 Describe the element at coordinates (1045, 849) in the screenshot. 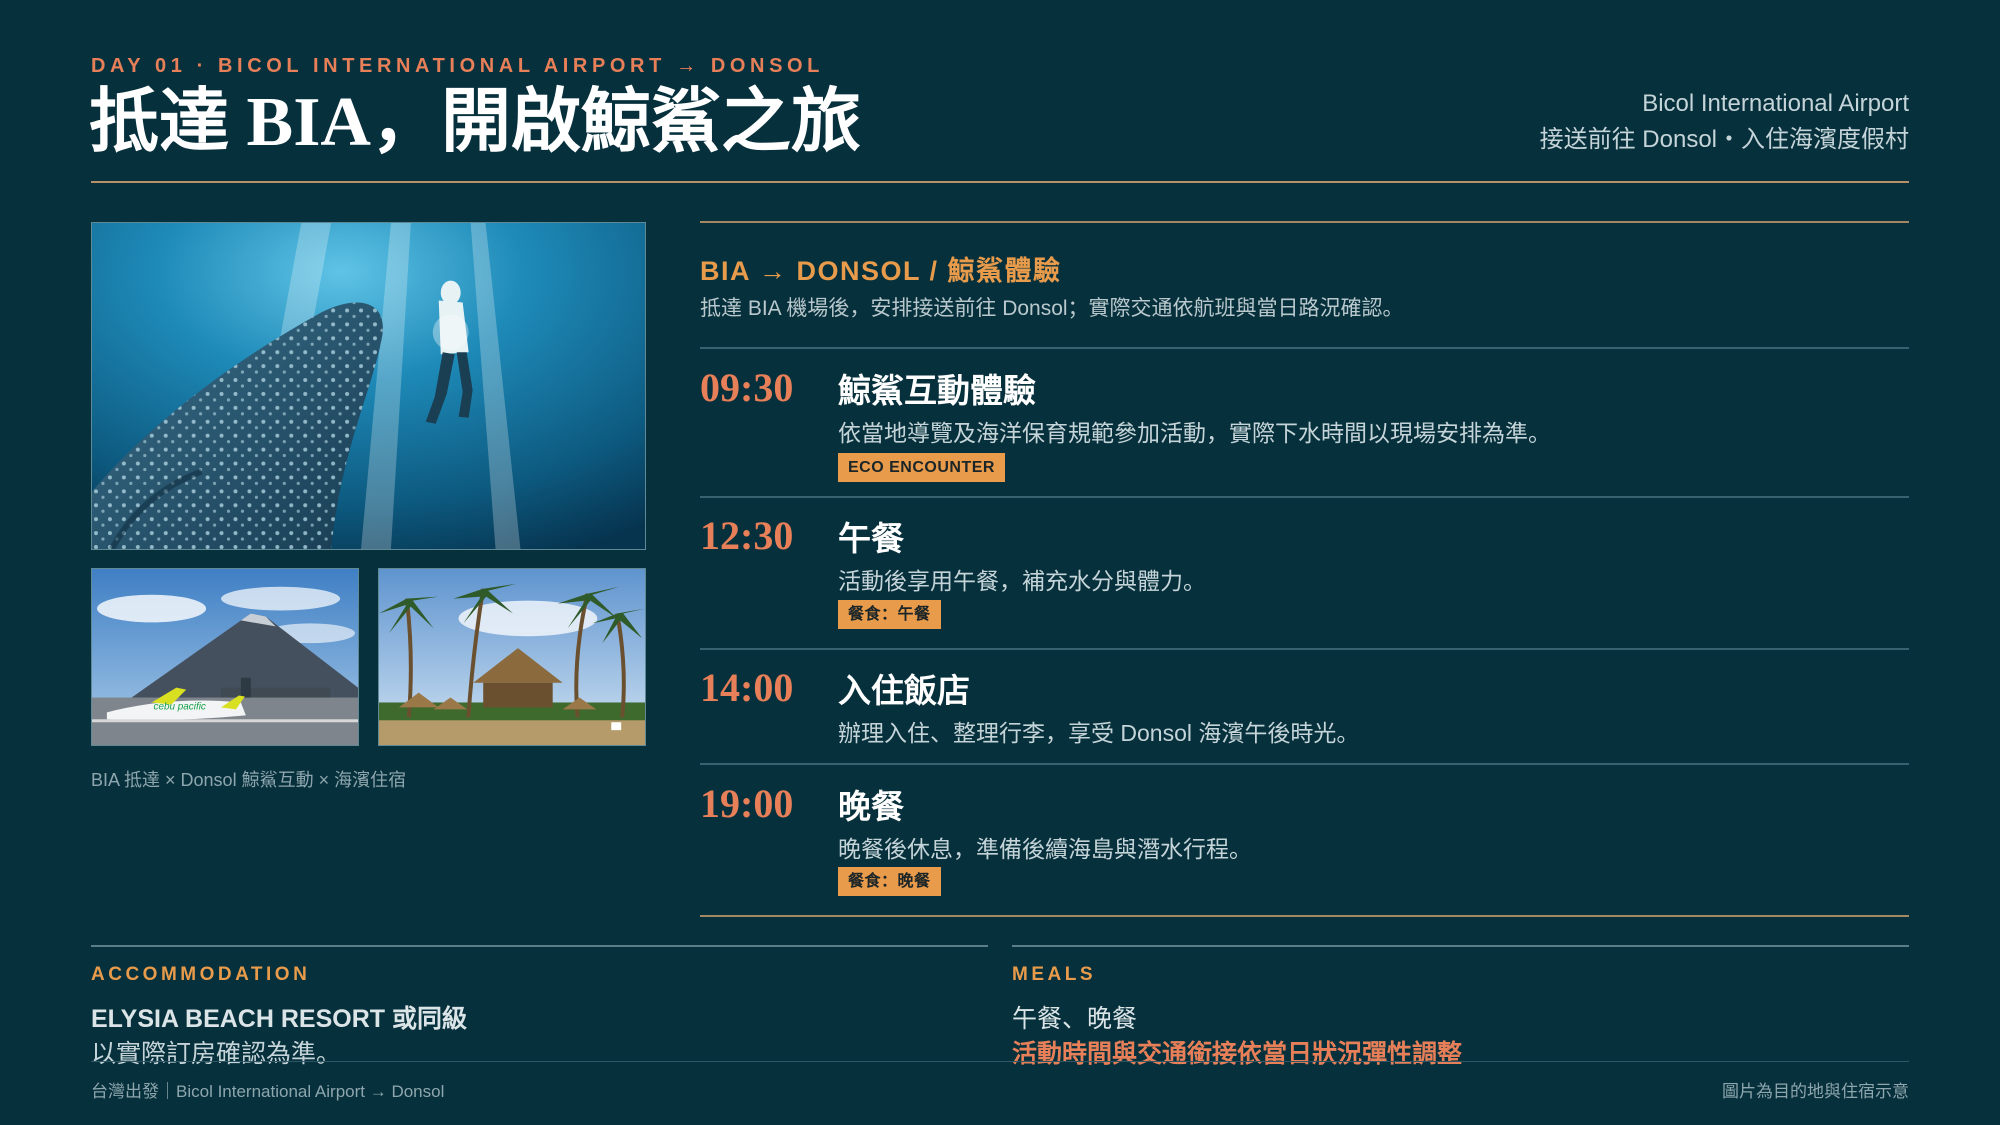

I see `schedule-description: 晚餐後休息，準備後續海島與潛水行程。` at that location.